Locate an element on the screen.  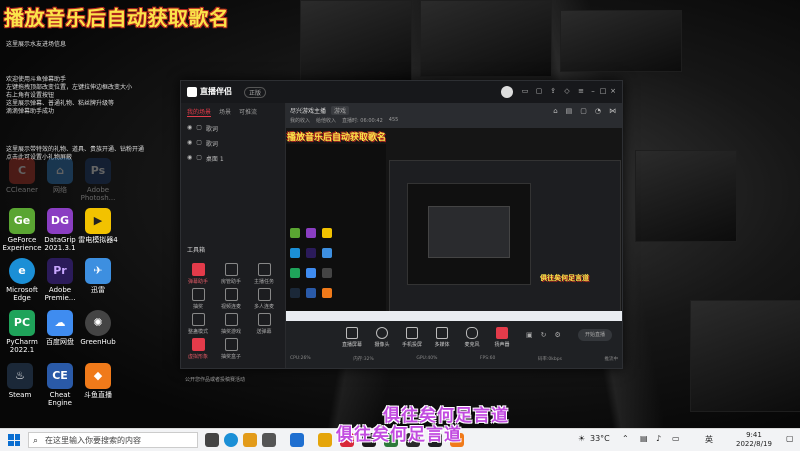
start-live-button: 开始直播 is located at coordinates (595, 335).